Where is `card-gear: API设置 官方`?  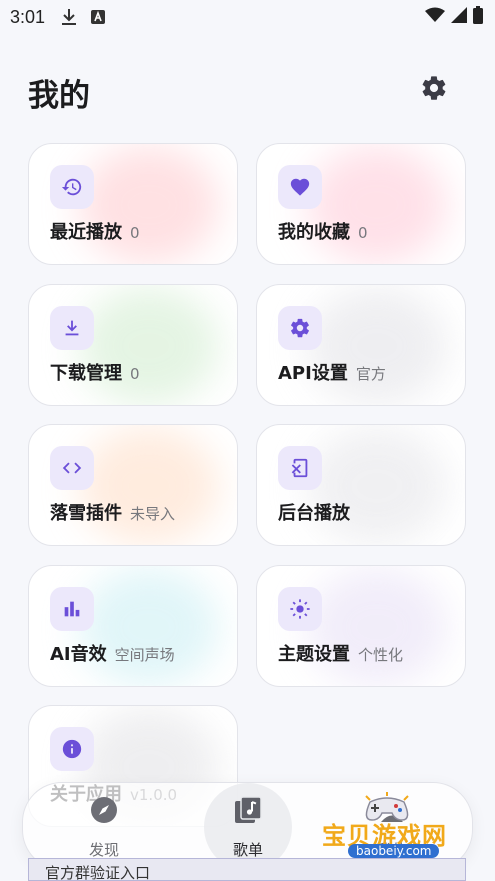
card-gear: API设置 官方 is located at coordinates (361, 345).